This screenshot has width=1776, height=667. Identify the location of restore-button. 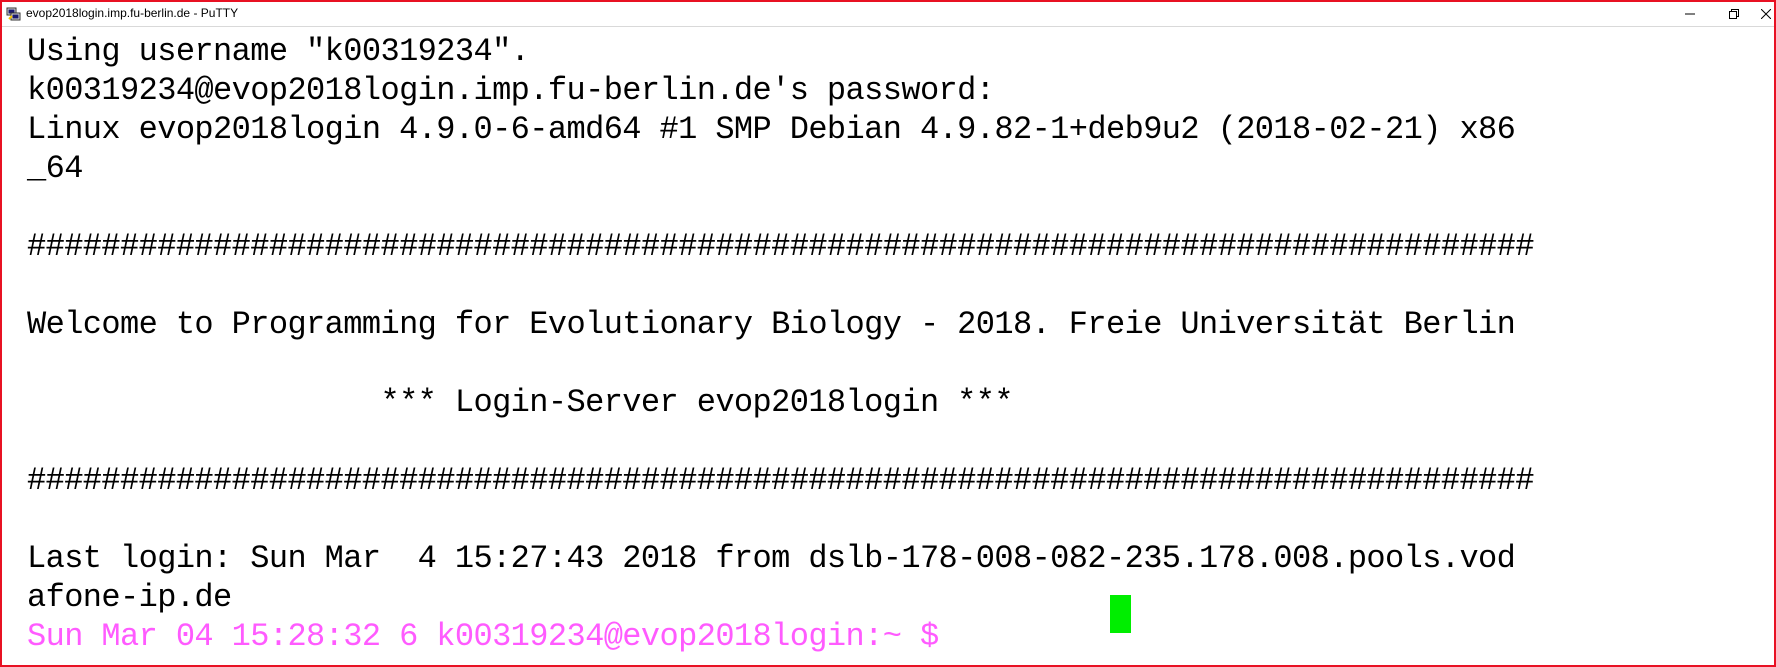
(1734, 14).